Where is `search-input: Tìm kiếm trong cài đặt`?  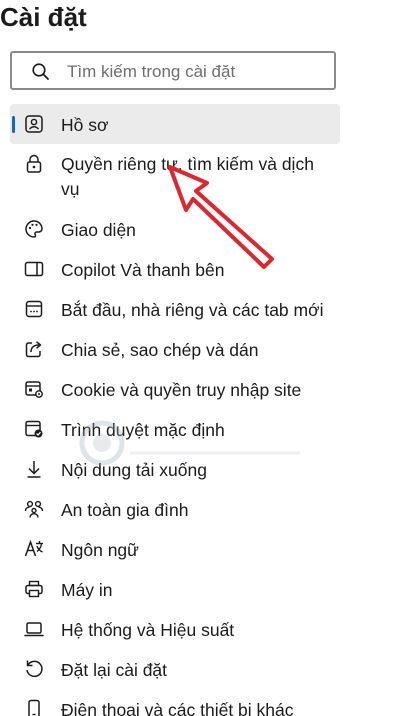
search-input: Tìm kiếm trong cài đặt is located at coordinates (173, 70).